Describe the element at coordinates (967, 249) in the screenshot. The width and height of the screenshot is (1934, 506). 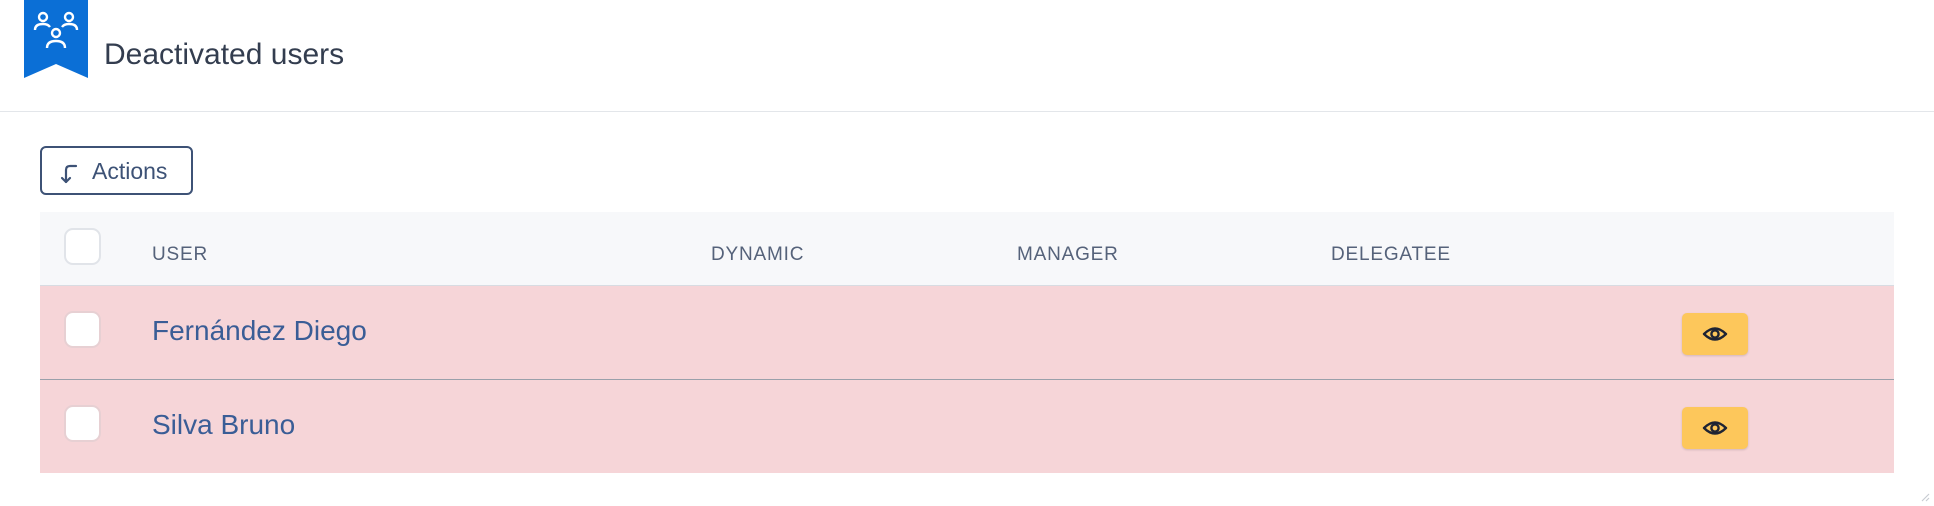
I see `table-header: USER DYNAMIC MANAGER DELEGATEE` at that location.